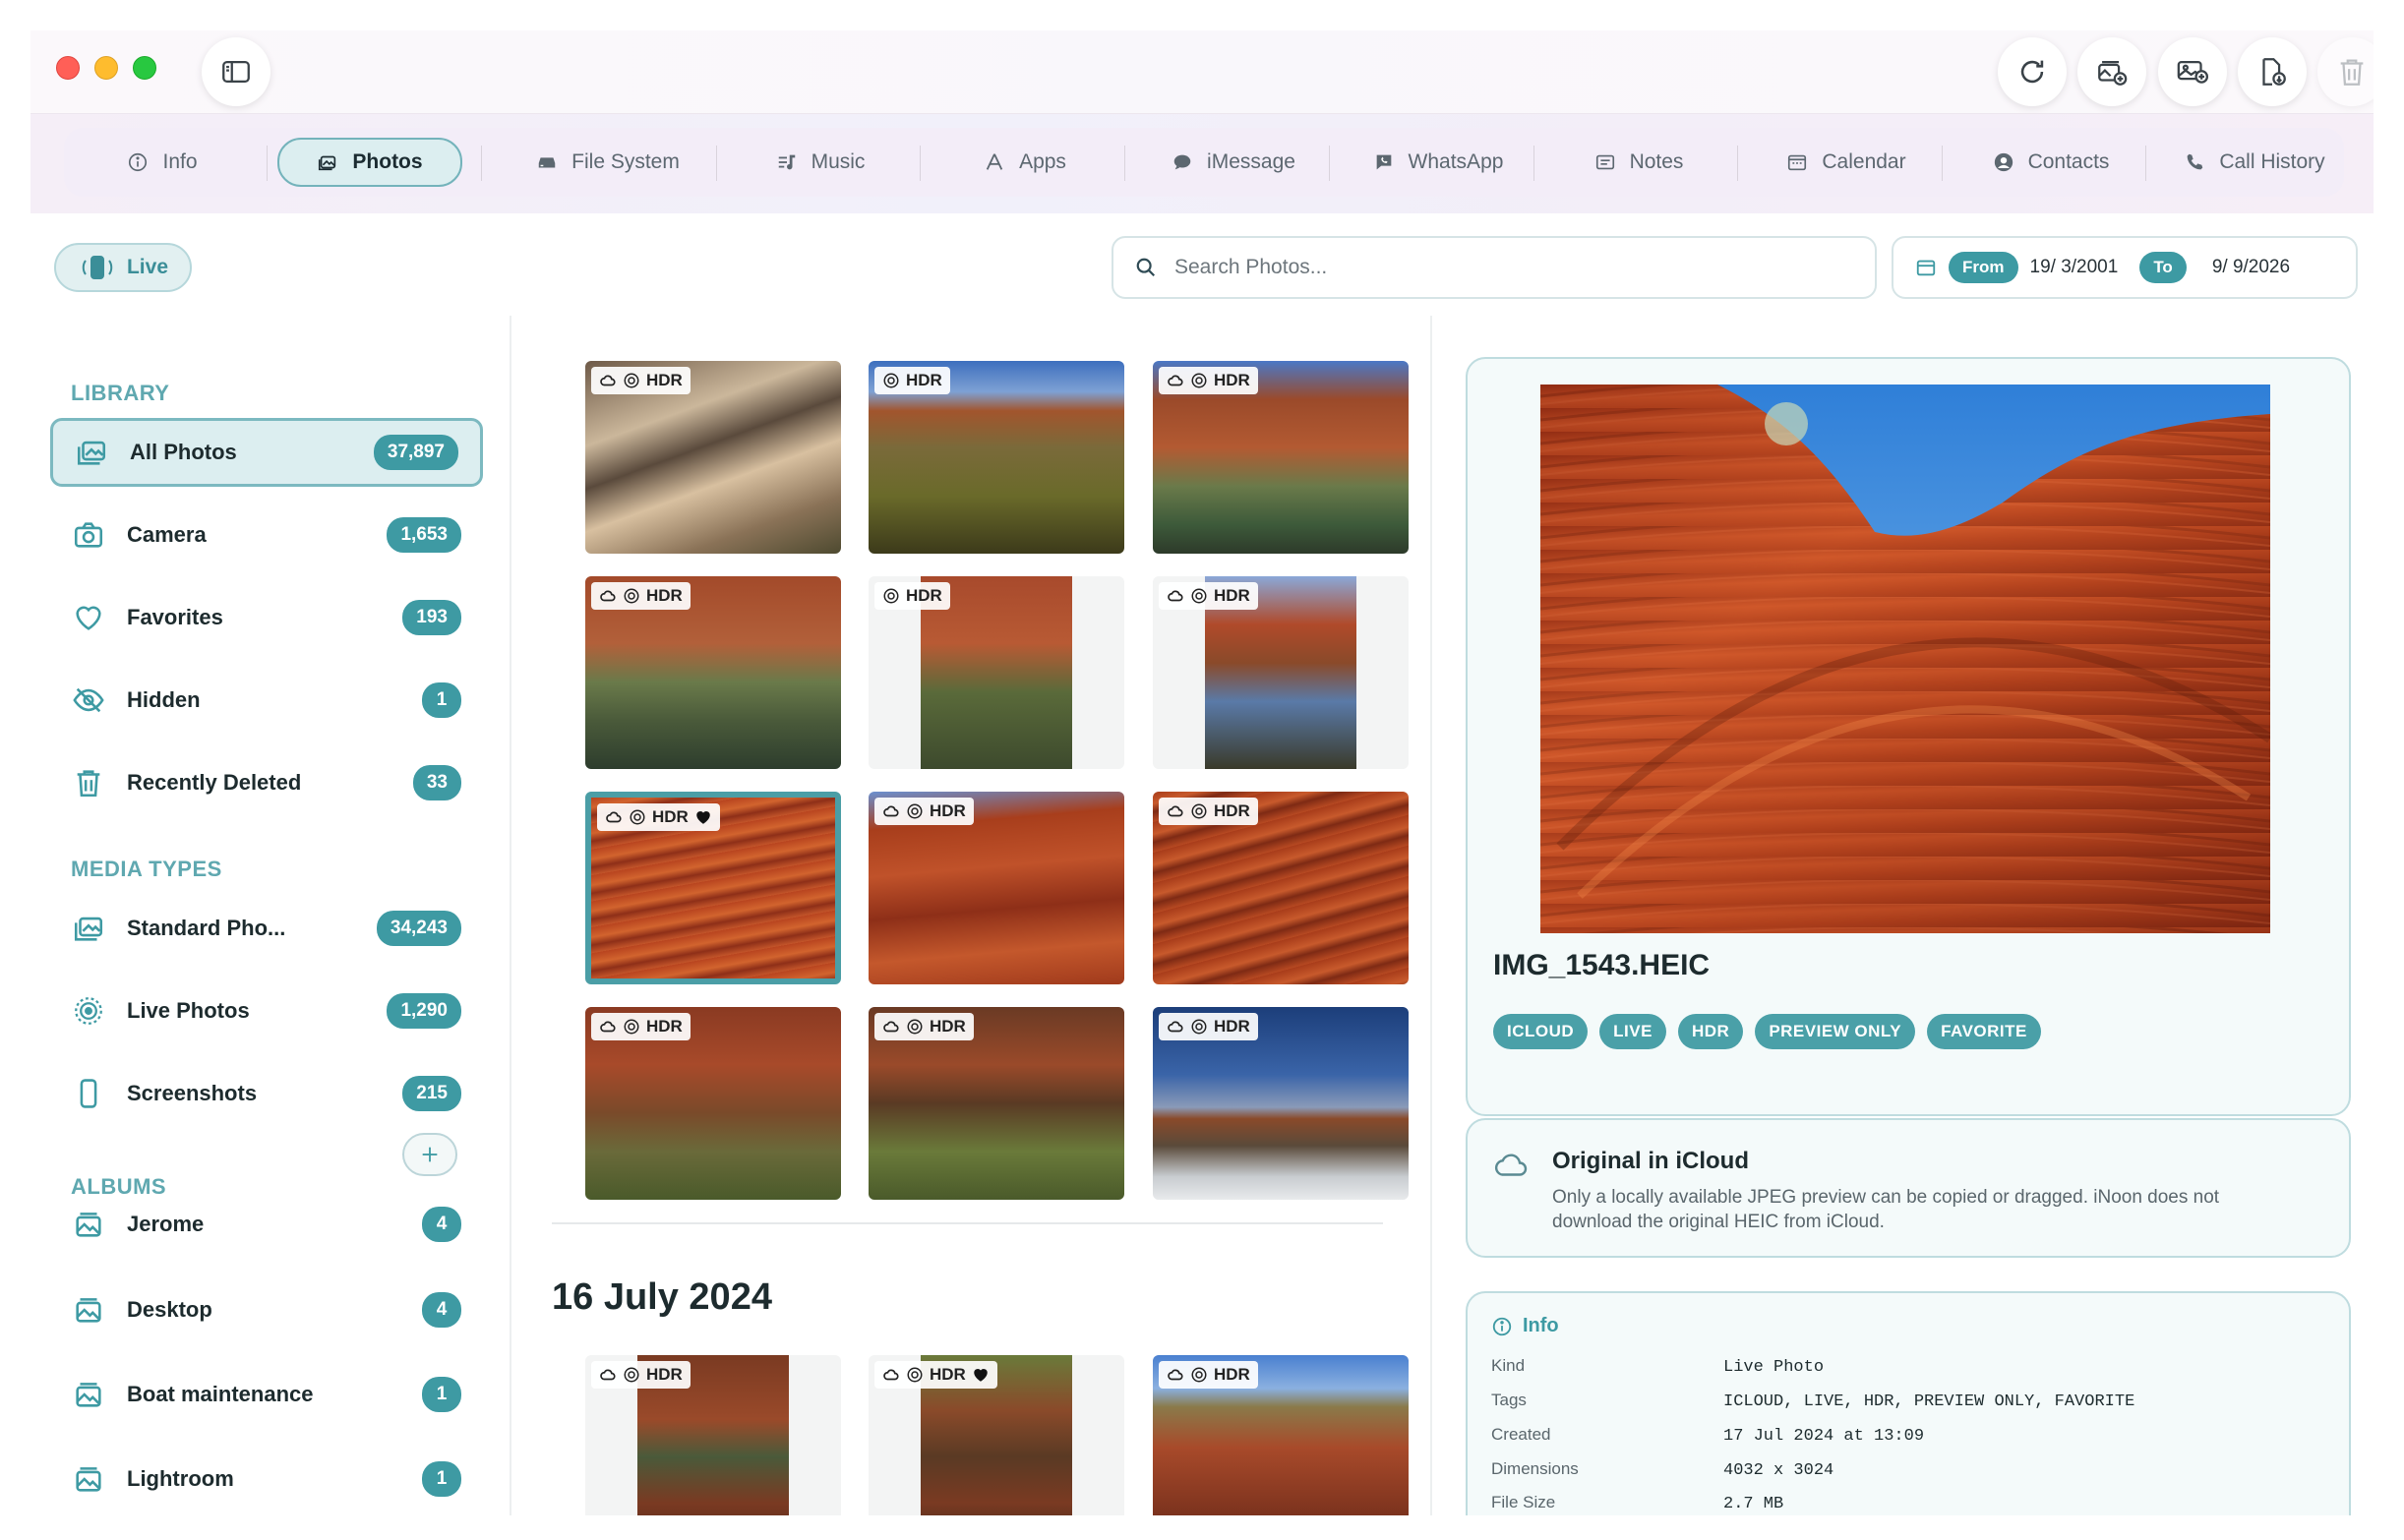 The image size is (2404, 1540). What do you see at coordinates (608, 163) in the screenshot?
I see `tab-file-system: File System` at bounding box center [608, 163].